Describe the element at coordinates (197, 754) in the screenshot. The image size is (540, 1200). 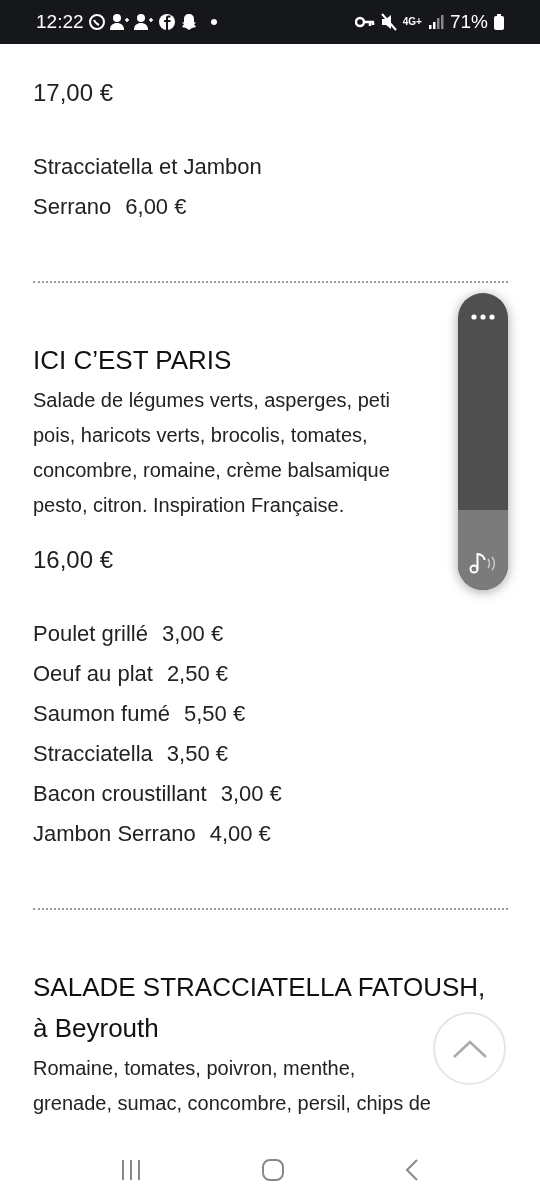
I see `extra-price: 3,50 €` at that location.